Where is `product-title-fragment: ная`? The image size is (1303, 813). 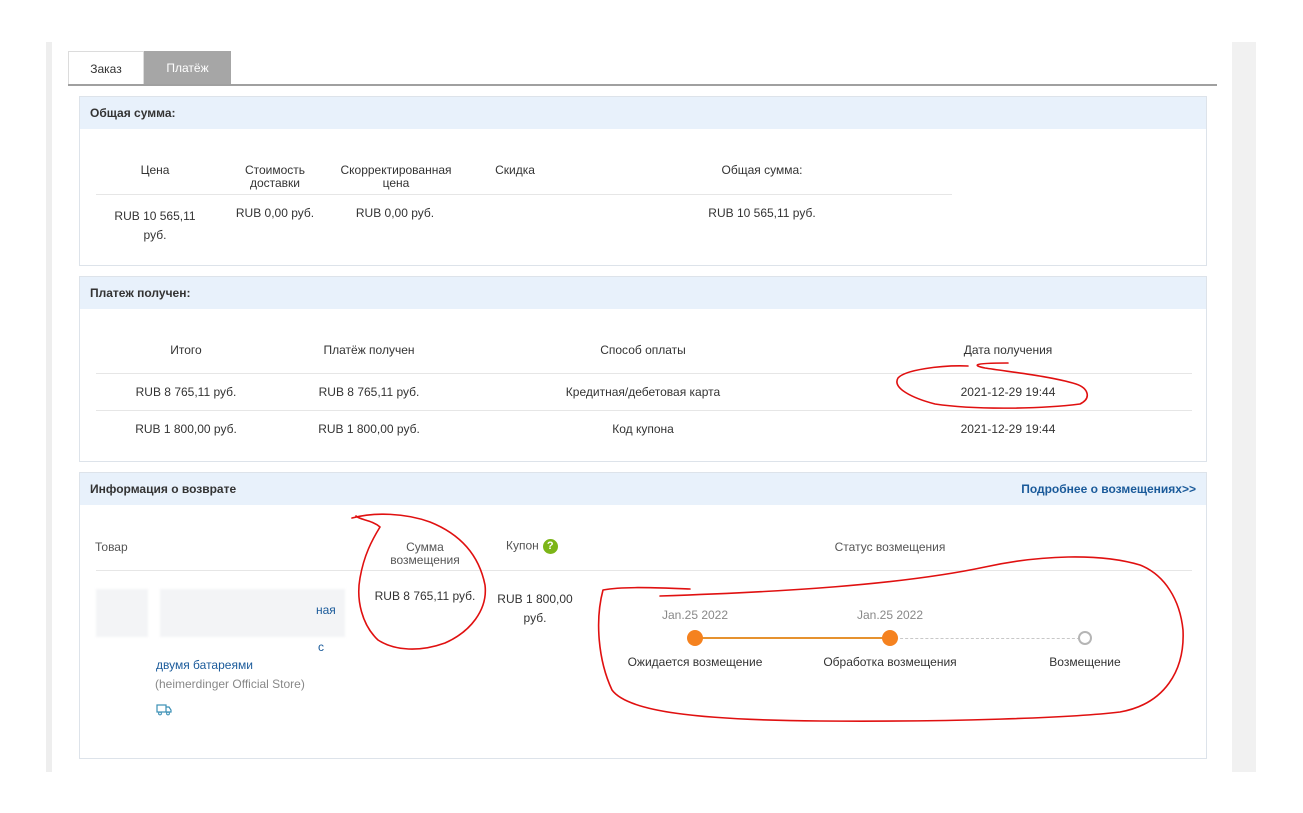 product-title-fragment: ная is located at coordinates (336, 610).